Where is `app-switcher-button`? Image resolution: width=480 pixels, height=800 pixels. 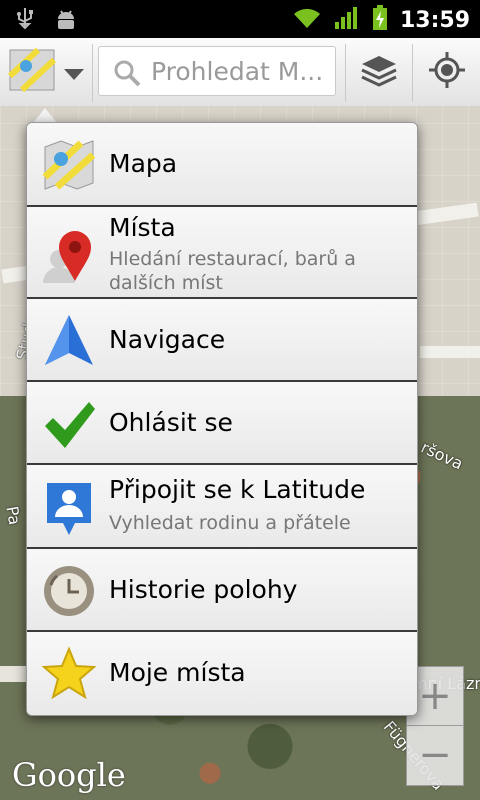
app-switcher-button is located at coordinates (46, 72).